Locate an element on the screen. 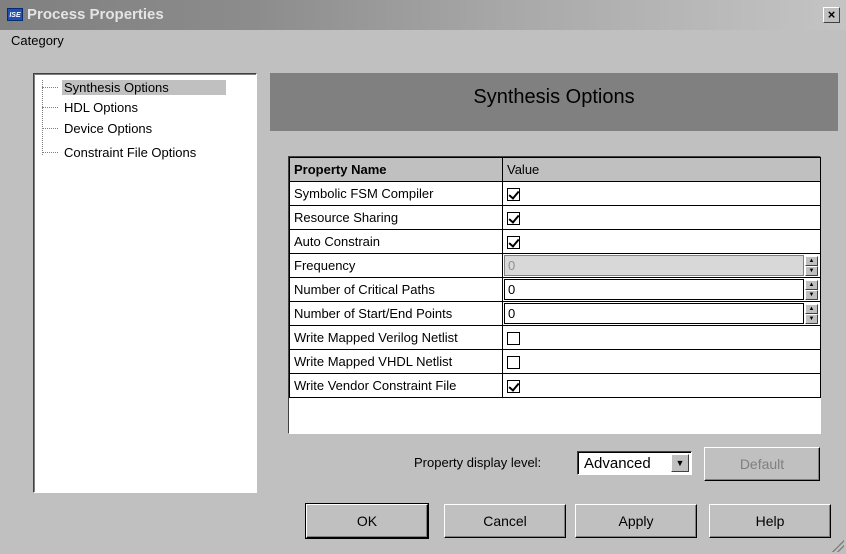 This screenshot has height=554, width=846. apply-button: Apply is located at coordinates (636, 521).